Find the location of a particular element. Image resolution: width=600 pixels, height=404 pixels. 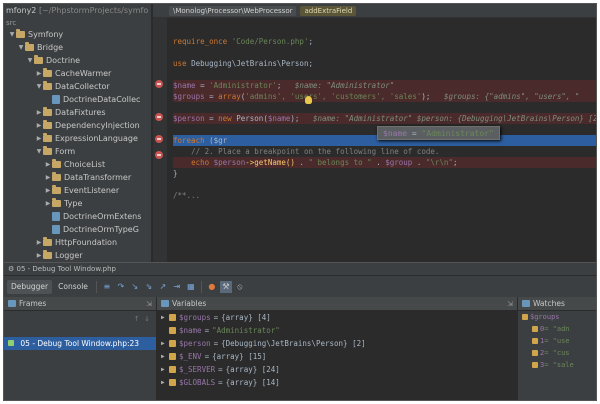

tree-folder-item: ▶ DataFixtures is located at coordinates (77, 112).